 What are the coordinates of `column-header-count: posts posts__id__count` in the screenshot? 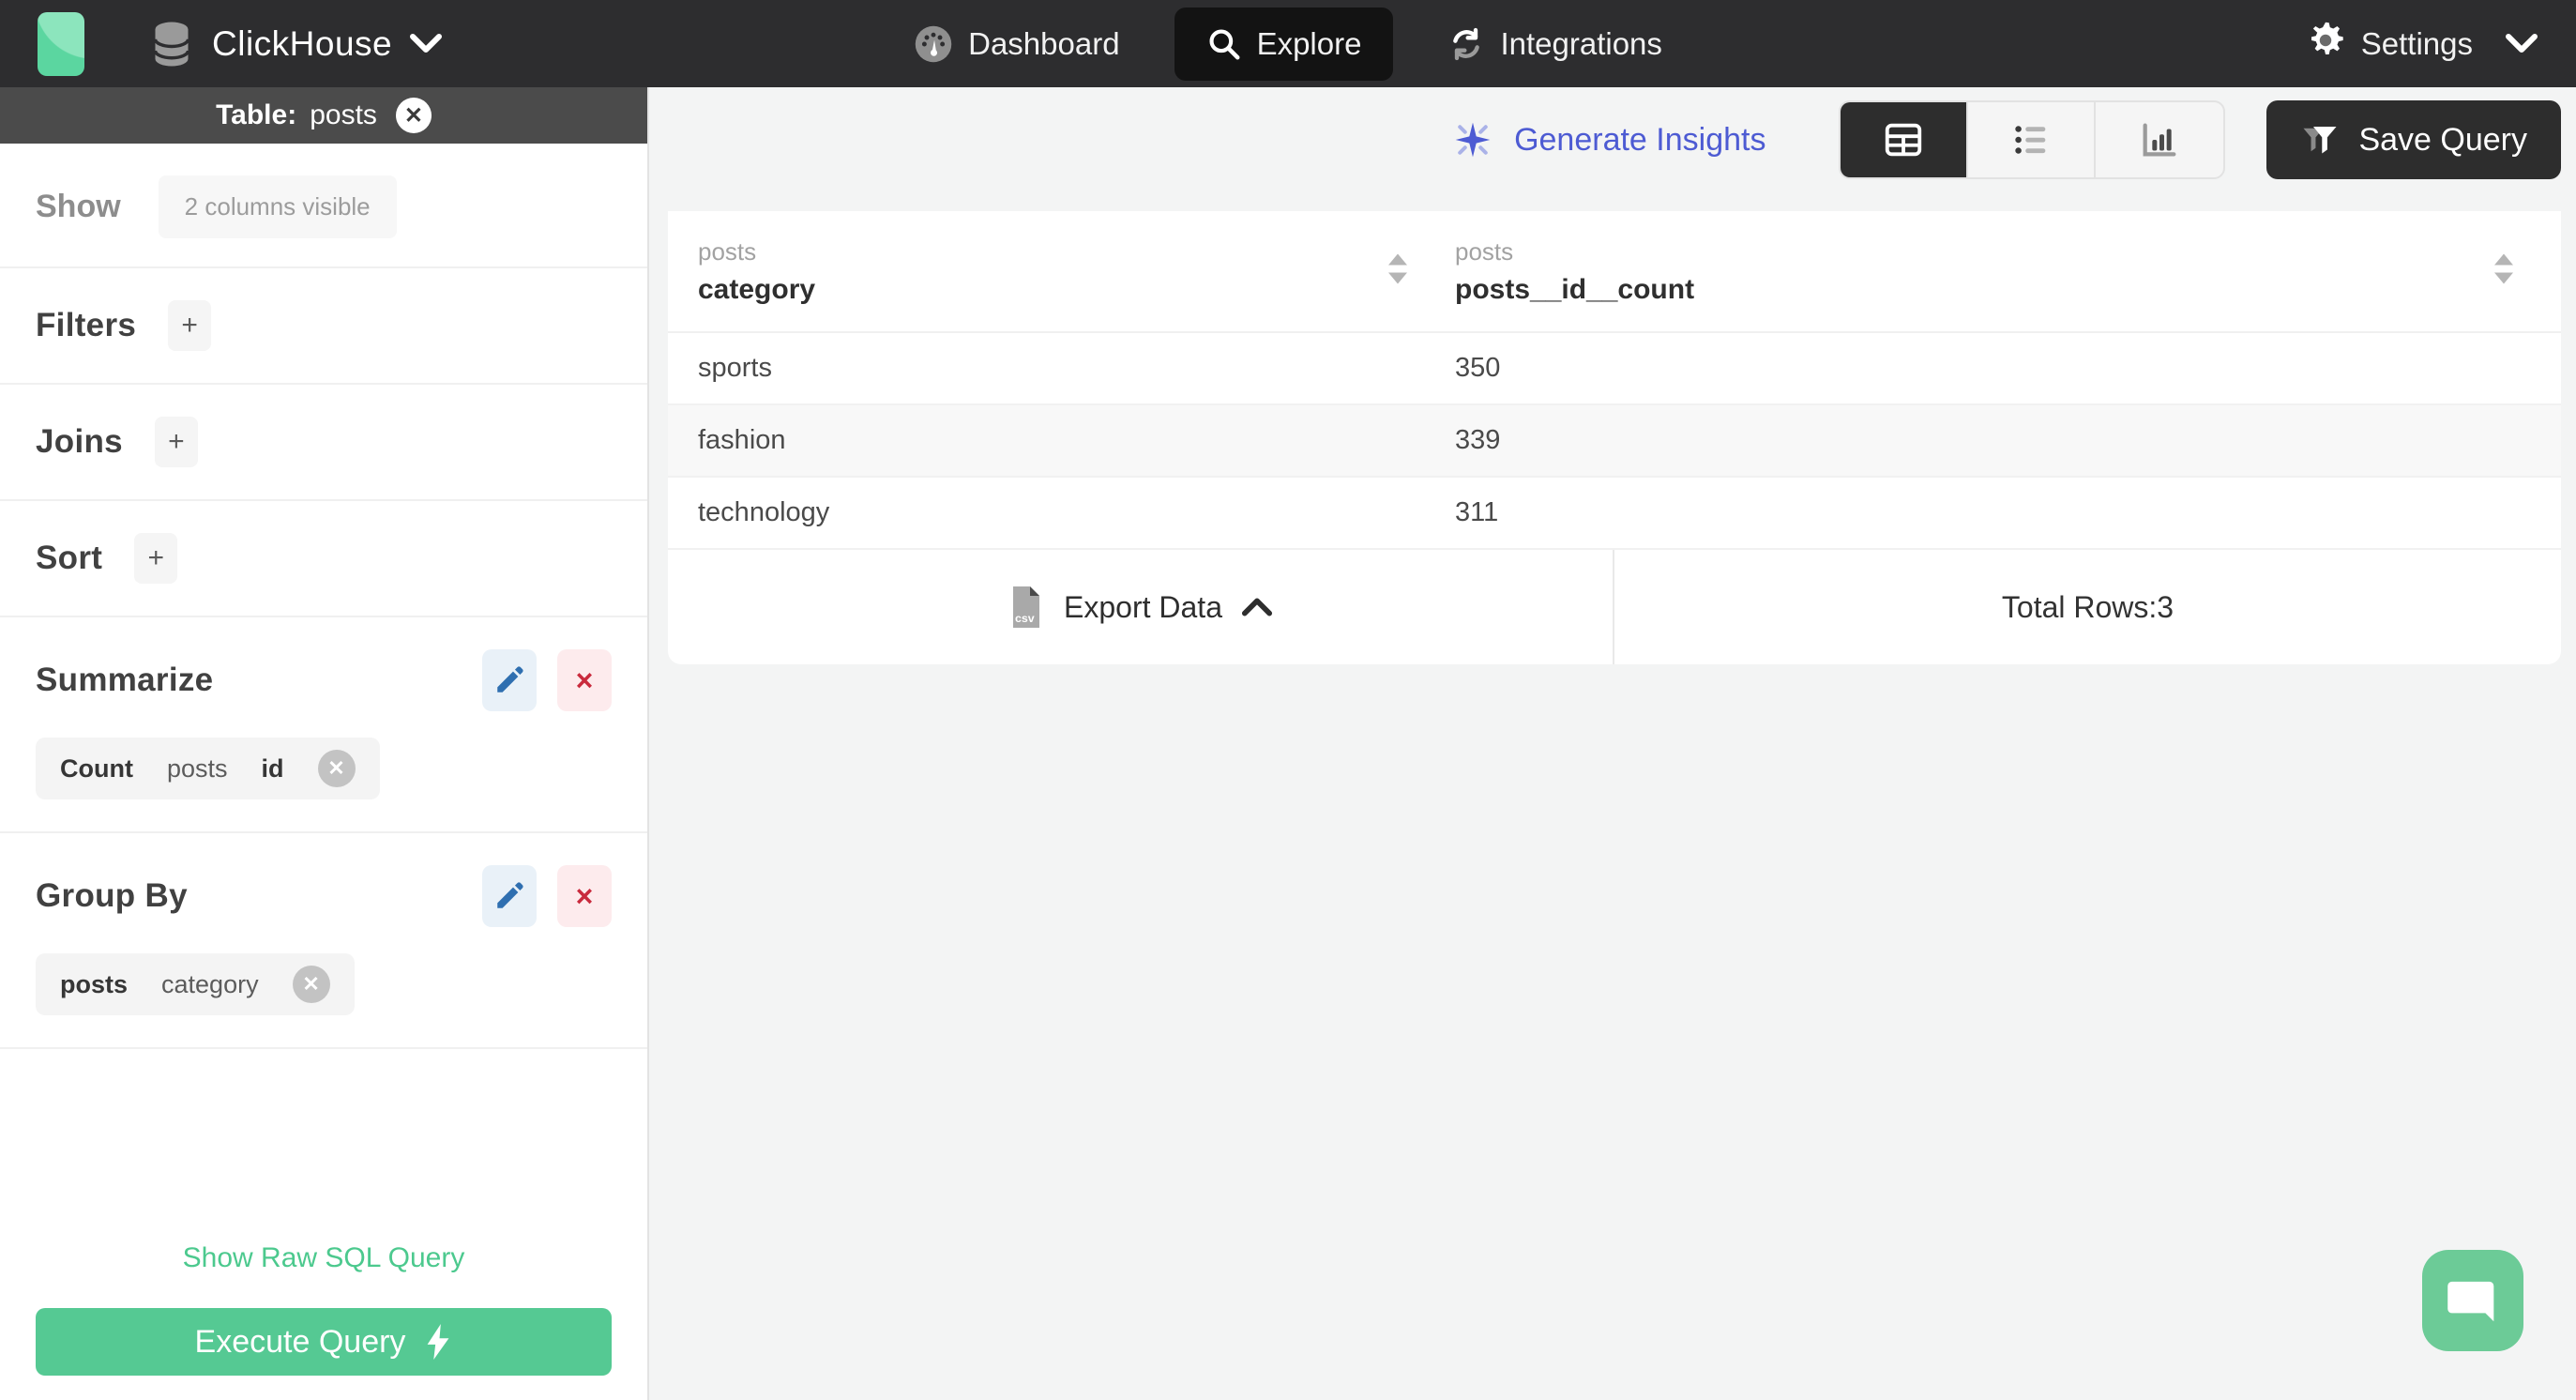 It's located at (2008, 271).